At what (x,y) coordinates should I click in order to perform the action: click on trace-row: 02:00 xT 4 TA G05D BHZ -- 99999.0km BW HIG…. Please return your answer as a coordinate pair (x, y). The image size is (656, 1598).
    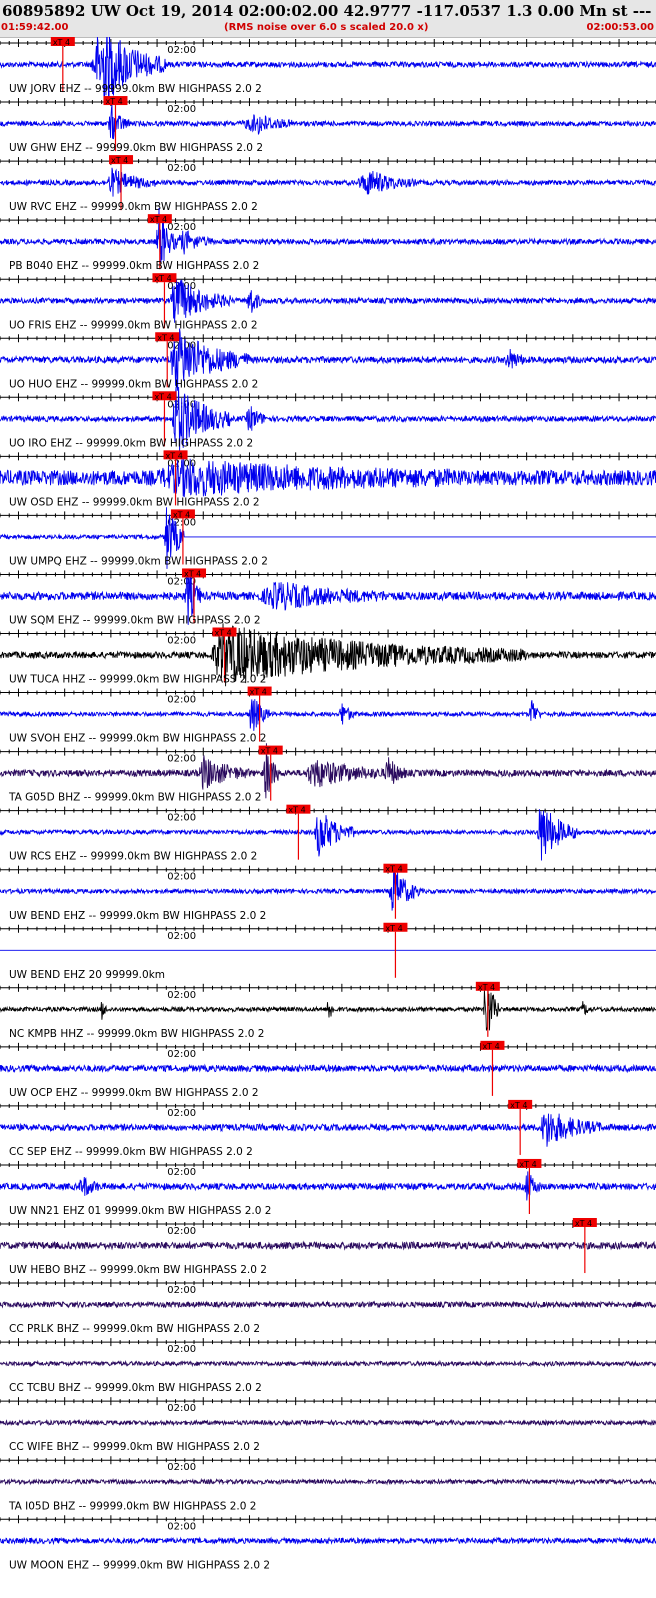
    Looking at the image, I should click on (328, 773).